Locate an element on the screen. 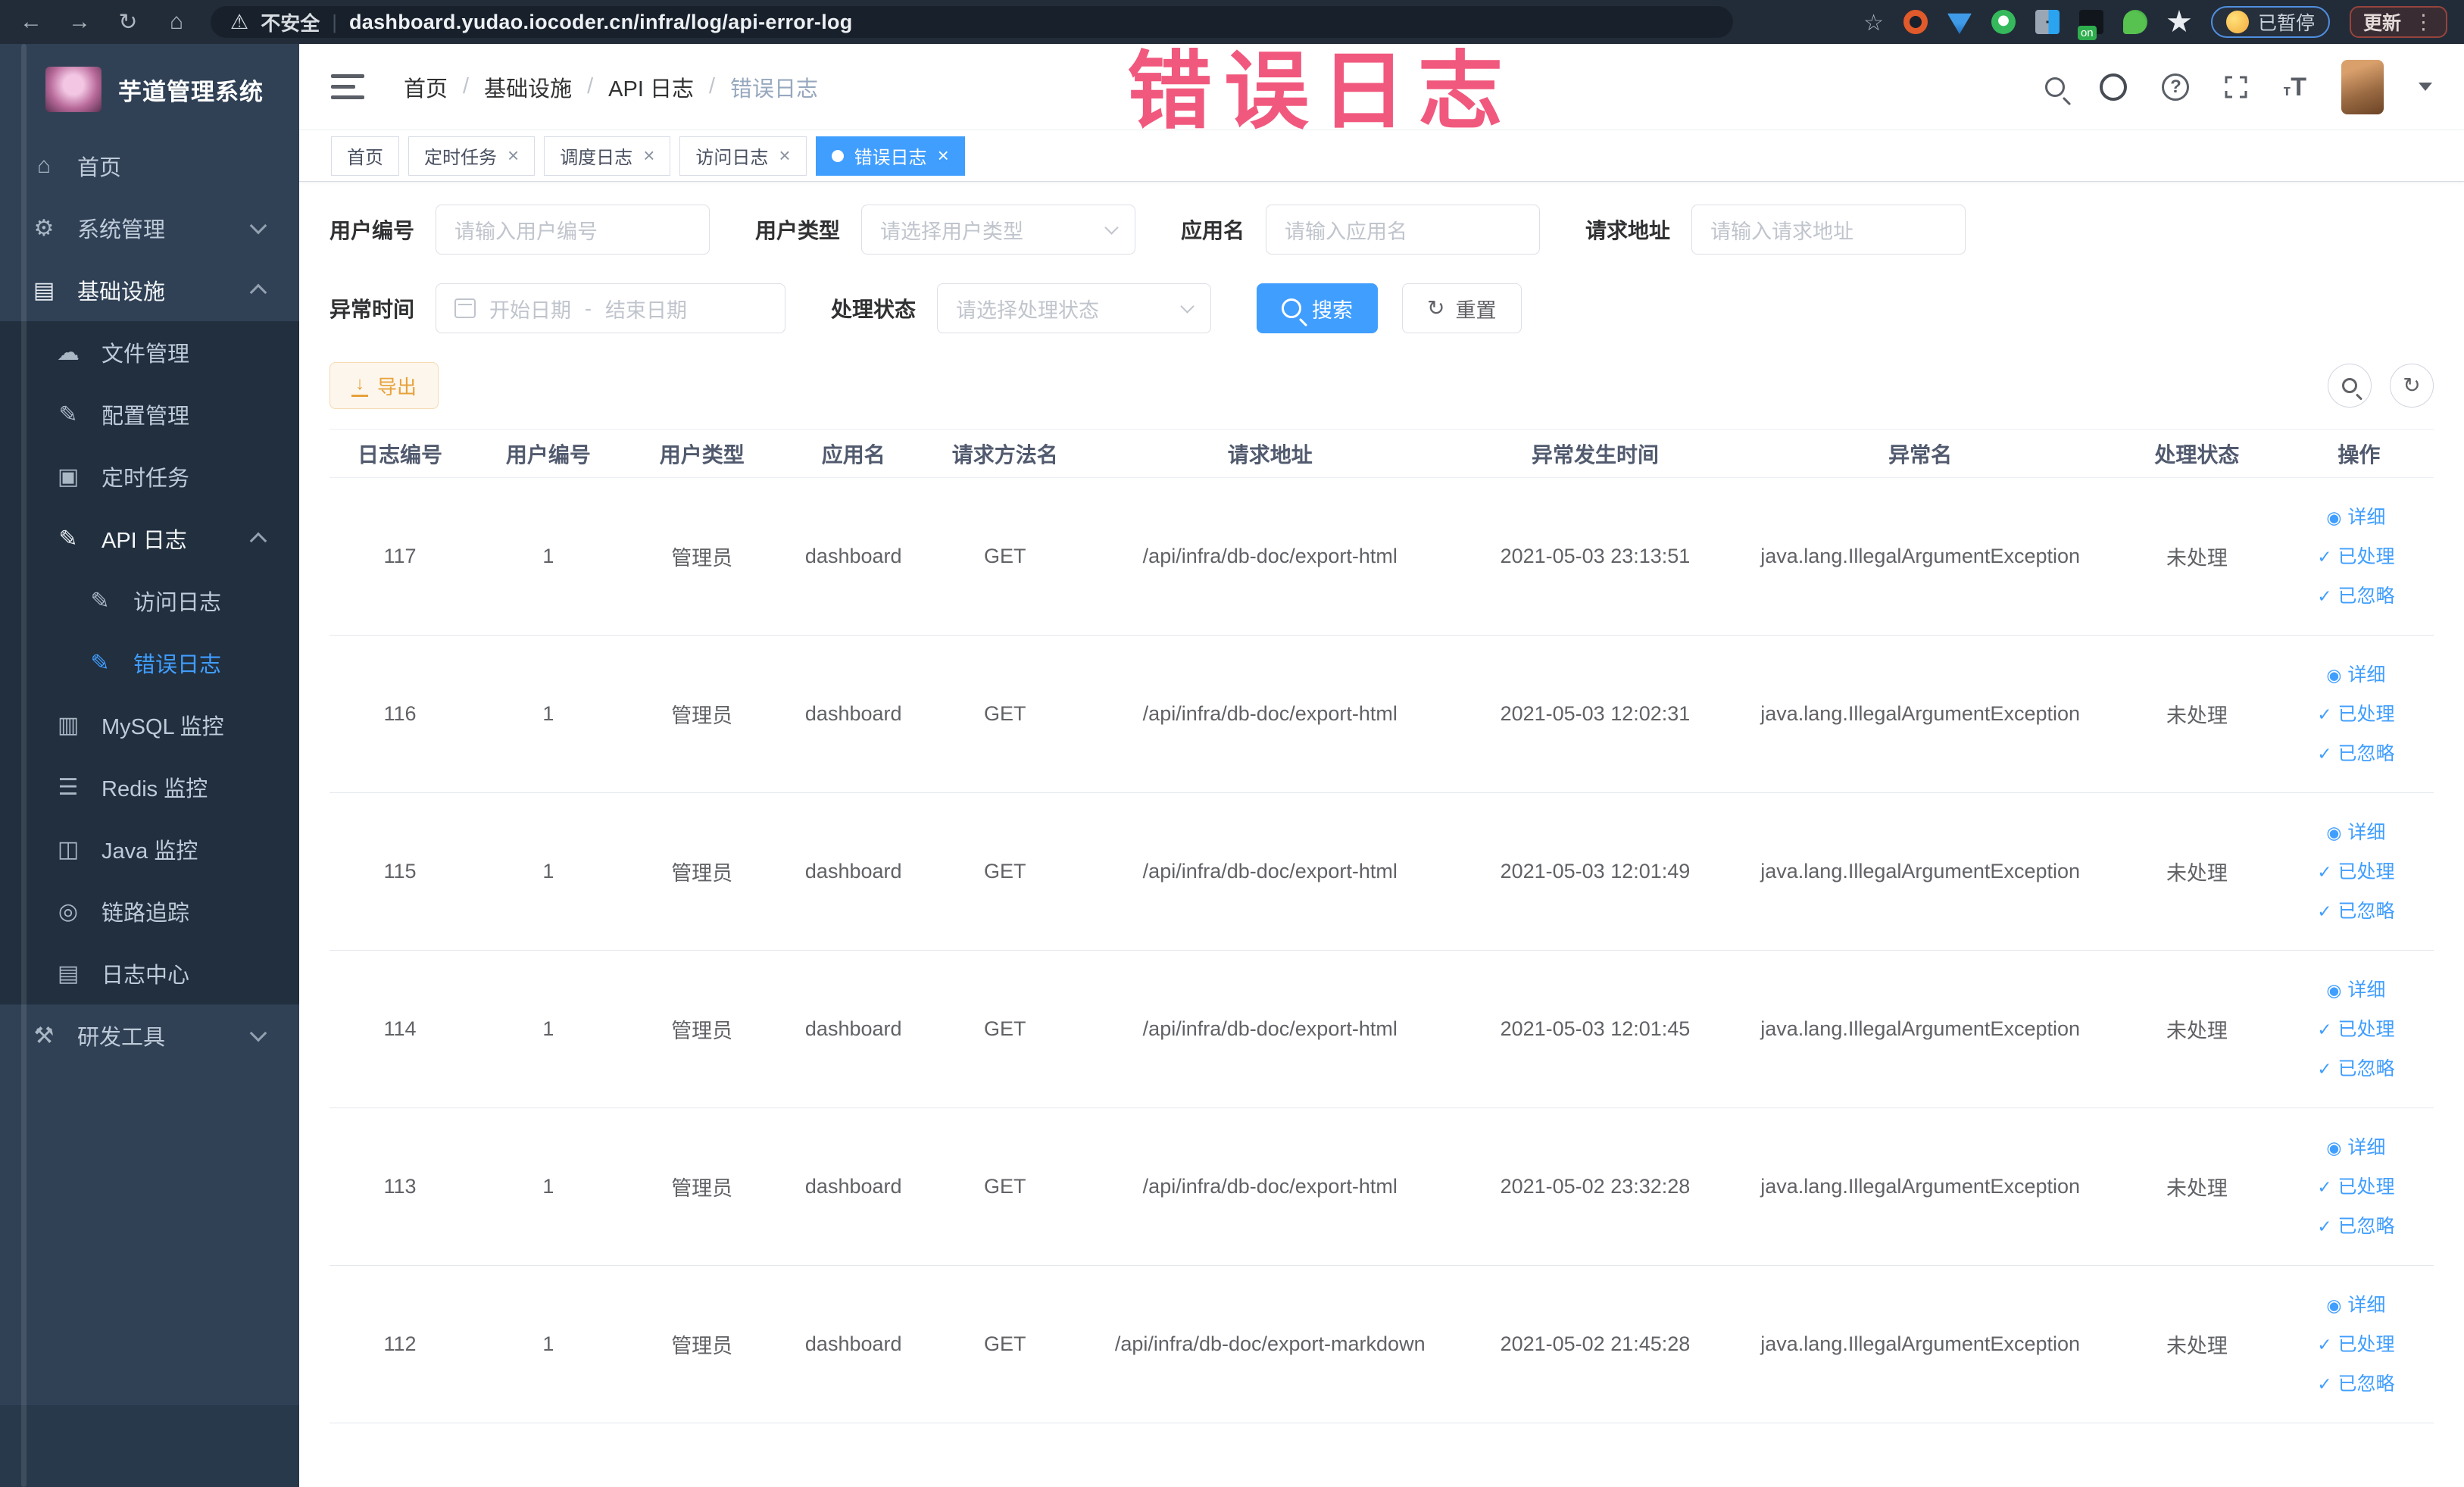  avatar is located at coordinates (2362, 86).